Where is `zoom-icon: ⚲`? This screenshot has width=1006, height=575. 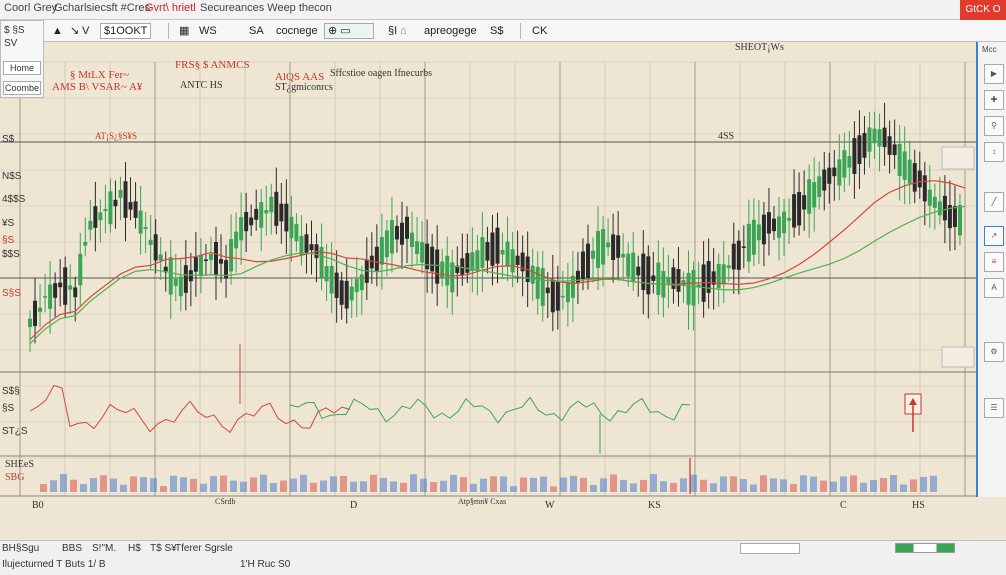 zoom-icon: ⚲ is located at coordinates (994, 126).